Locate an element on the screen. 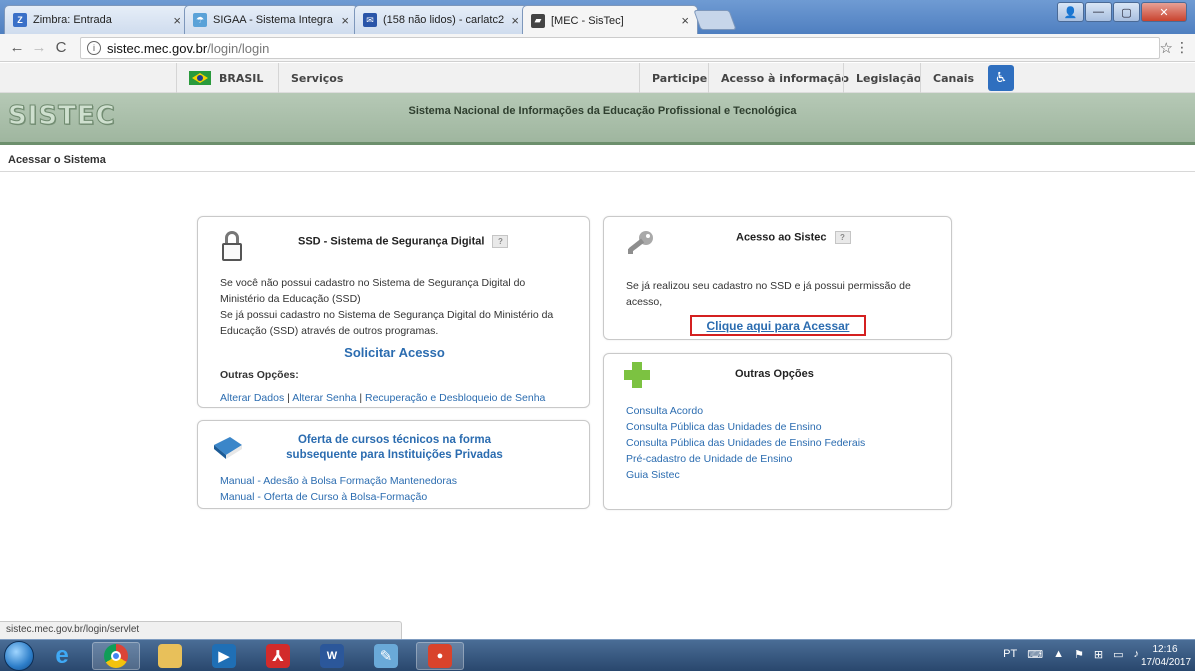 The height and width of the screenshot is (671, 1195). oferta-title-line-2: subsequente para Instituições Privadas is located at coordinates (394, 455).